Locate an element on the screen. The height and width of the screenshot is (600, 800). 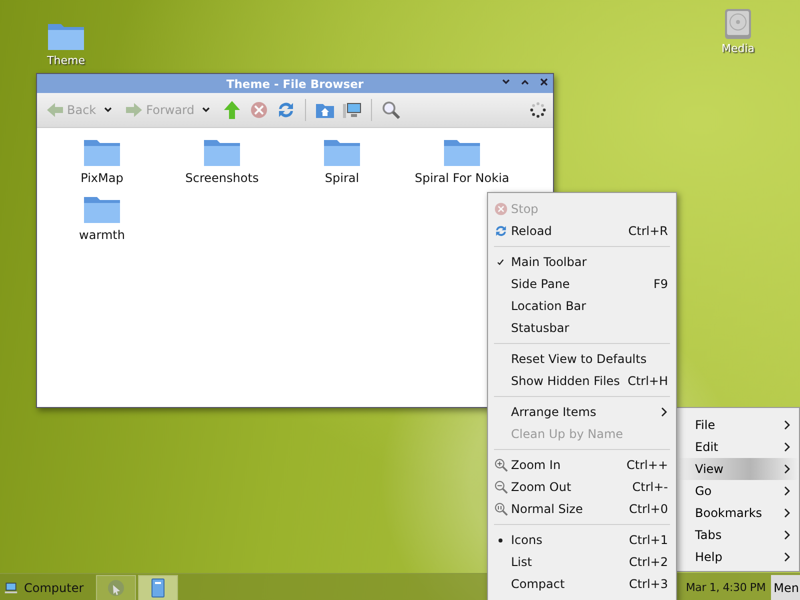
menu-item: Bookmarks is located at coordinates (738, 513).